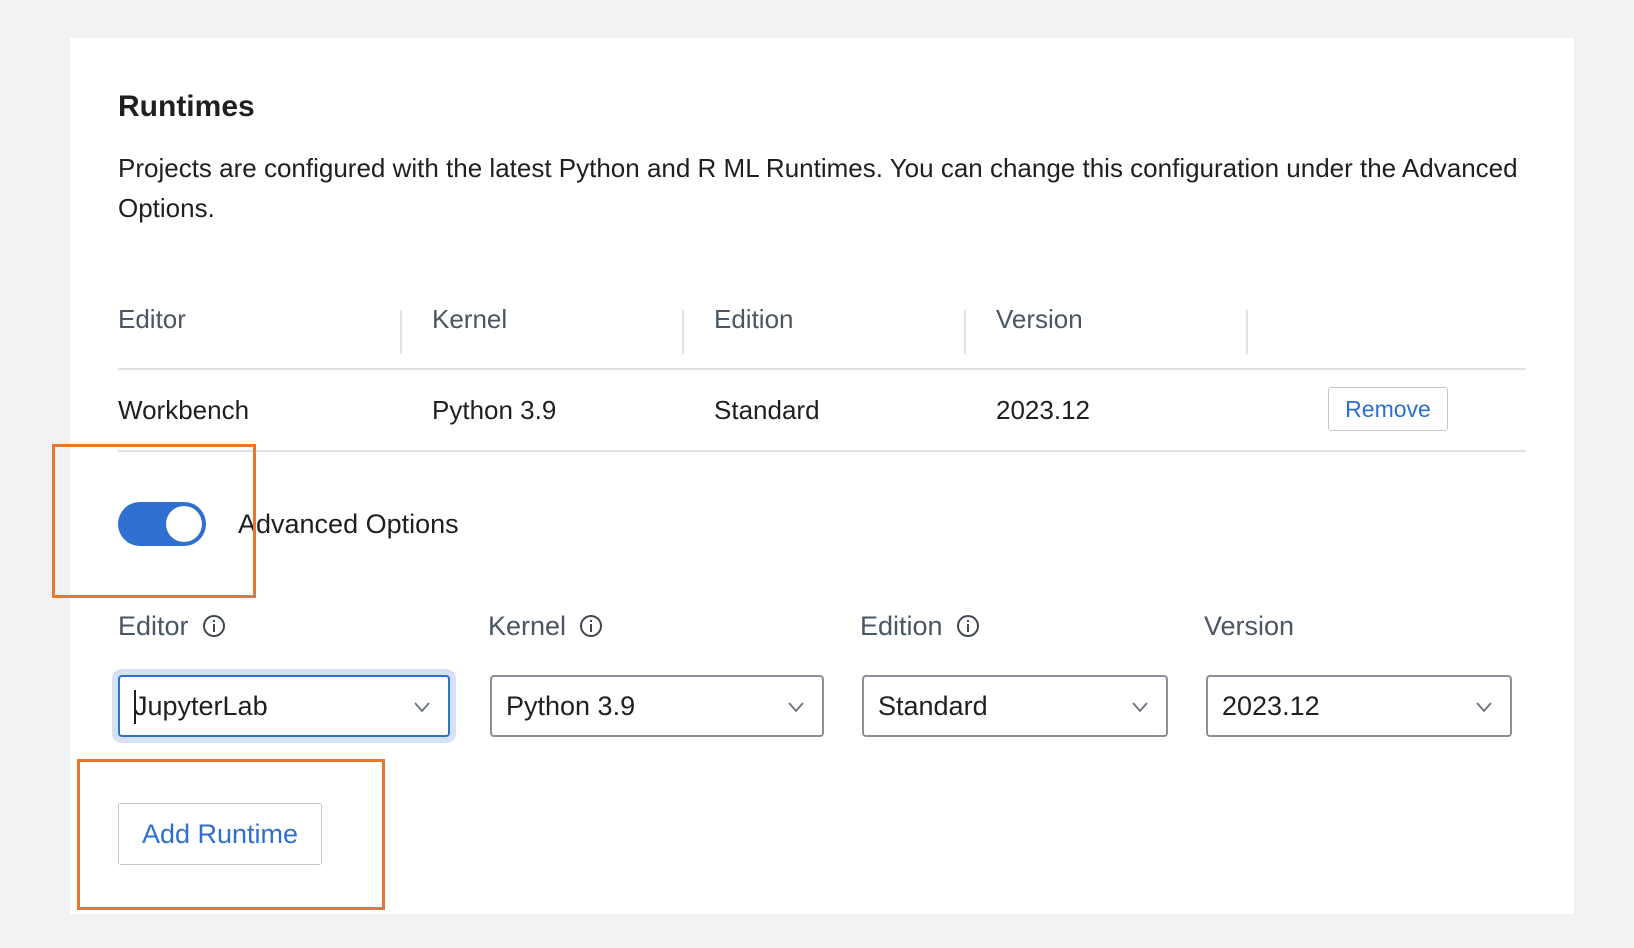 The image size is (1634, 948). Describe the element at coordinates (470, 318) in the screenshot. I see `column-header-kernel: Kernel` at that location.